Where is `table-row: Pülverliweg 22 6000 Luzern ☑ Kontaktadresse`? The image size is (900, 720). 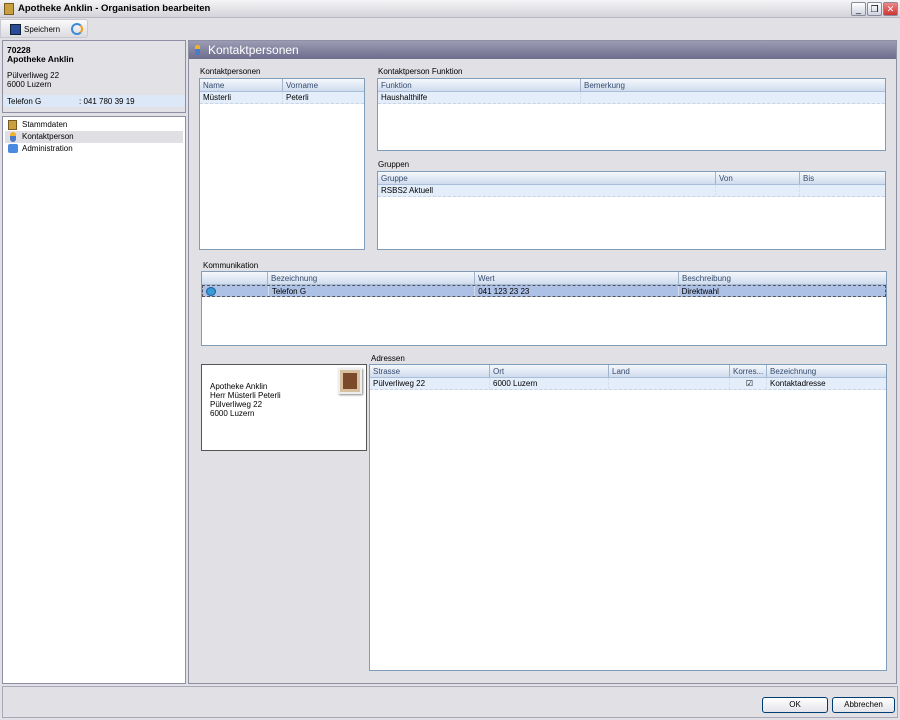
table-row: Pülverliweg 22 6000 Luzern ☑ Kontaktadresse is located at coordinates (628, 384).